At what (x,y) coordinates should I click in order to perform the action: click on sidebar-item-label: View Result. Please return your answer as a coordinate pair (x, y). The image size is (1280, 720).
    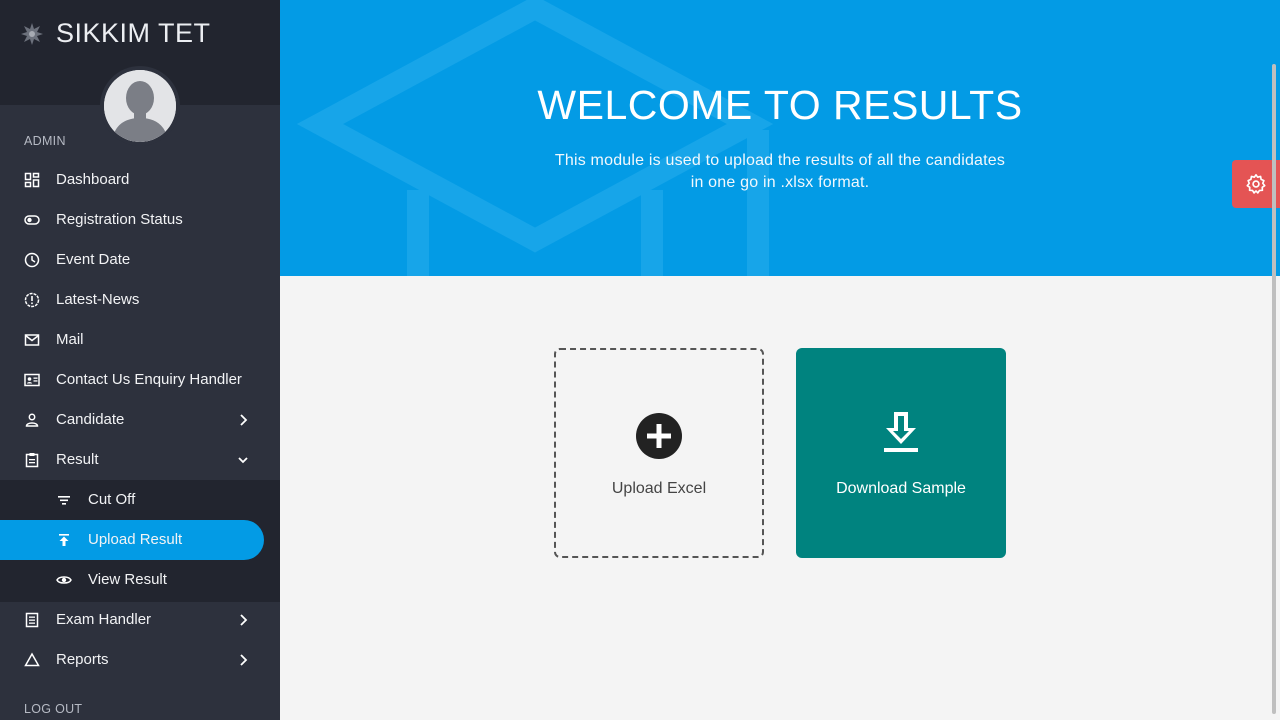
    Looking at the image, I should click on (127, 579).